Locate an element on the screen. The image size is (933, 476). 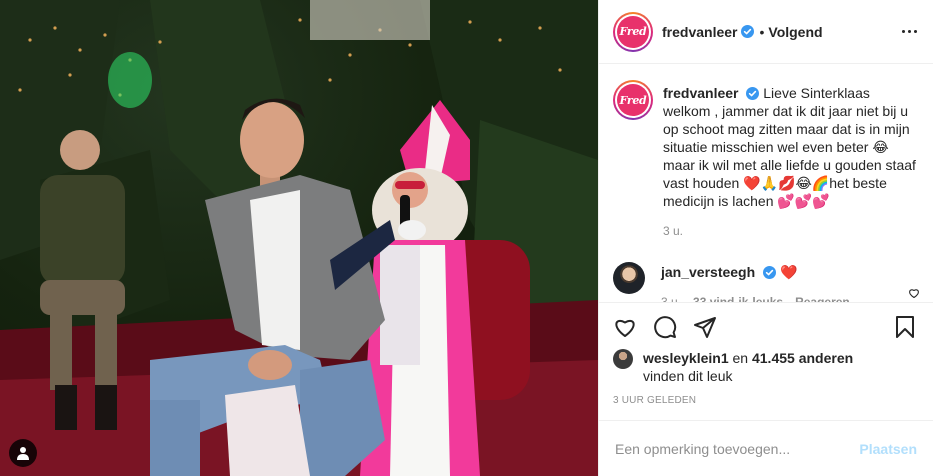
comment-text: ❤️ is located at coordinates (788, 272).